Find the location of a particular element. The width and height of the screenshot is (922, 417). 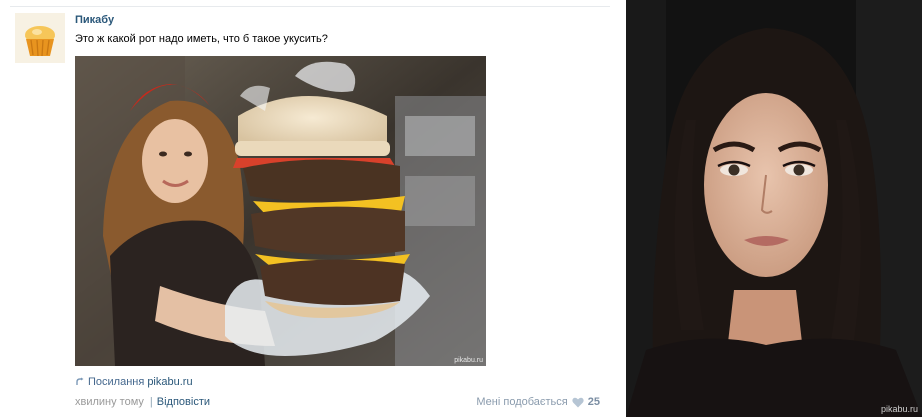

heart-icon is located at coordinates (578, 402).